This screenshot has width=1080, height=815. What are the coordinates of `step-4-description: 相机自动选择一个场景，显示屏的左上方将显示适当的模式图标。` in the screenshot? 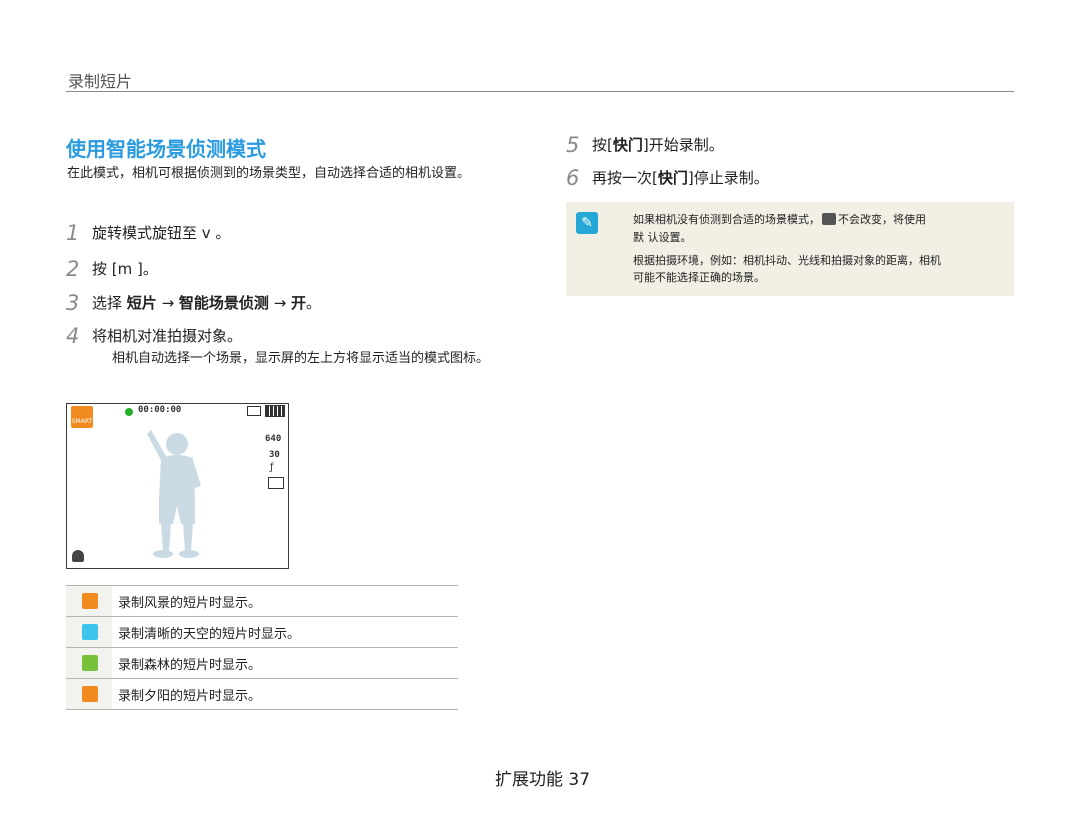 It's located at (301, 358).